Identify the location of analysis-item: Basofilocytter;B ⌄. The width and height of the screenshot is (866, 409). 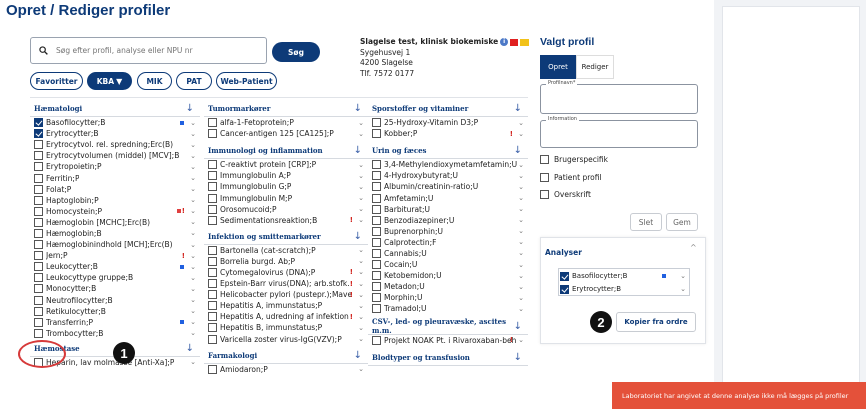
(115, 122).